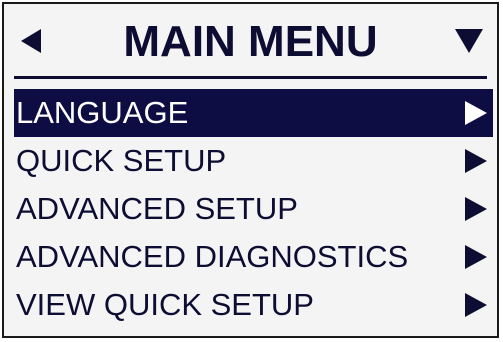 The width and height of the screenshot is (503, 342). What do you see at coordinates (165, 304) in the screenshot?
I see `menu-item-label: VIEW QUICK SETUP` at bounding box center [165, 304].